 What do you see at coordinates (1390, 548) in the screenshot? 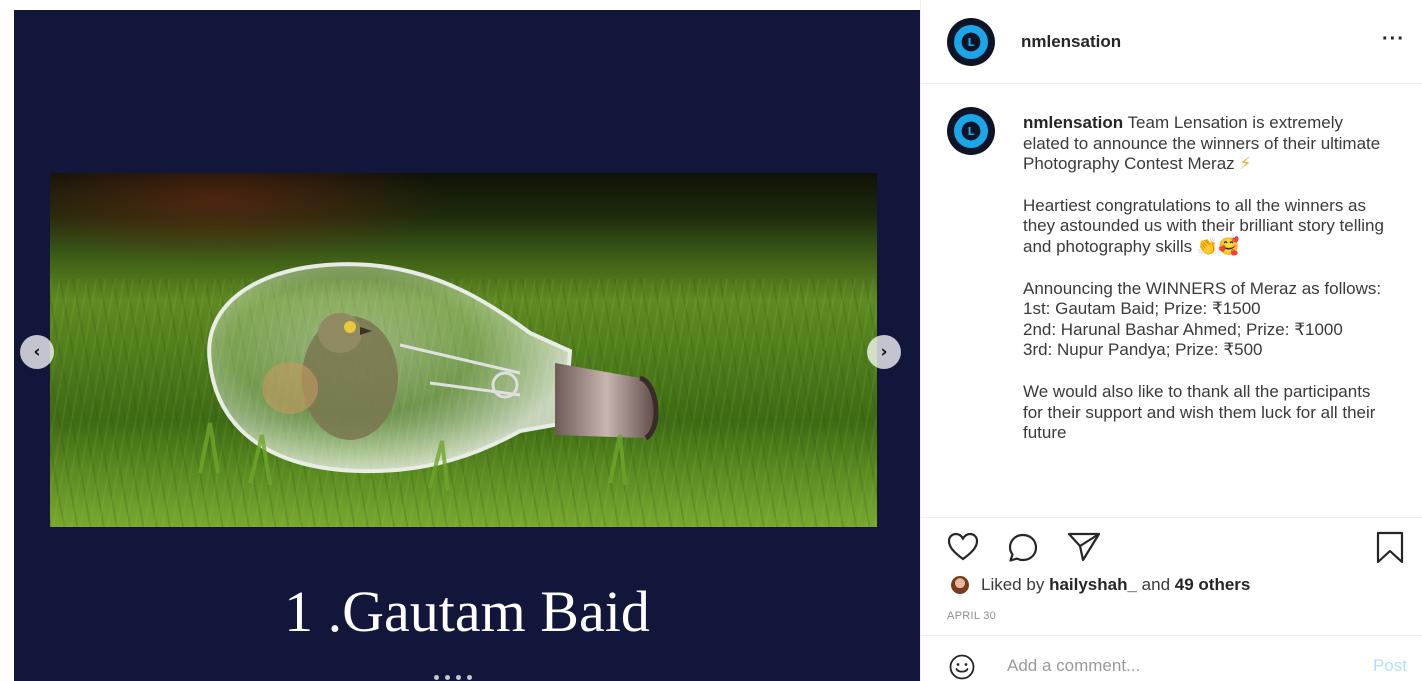
I see `bookmark-icon` at bounding box center [1390, 548].